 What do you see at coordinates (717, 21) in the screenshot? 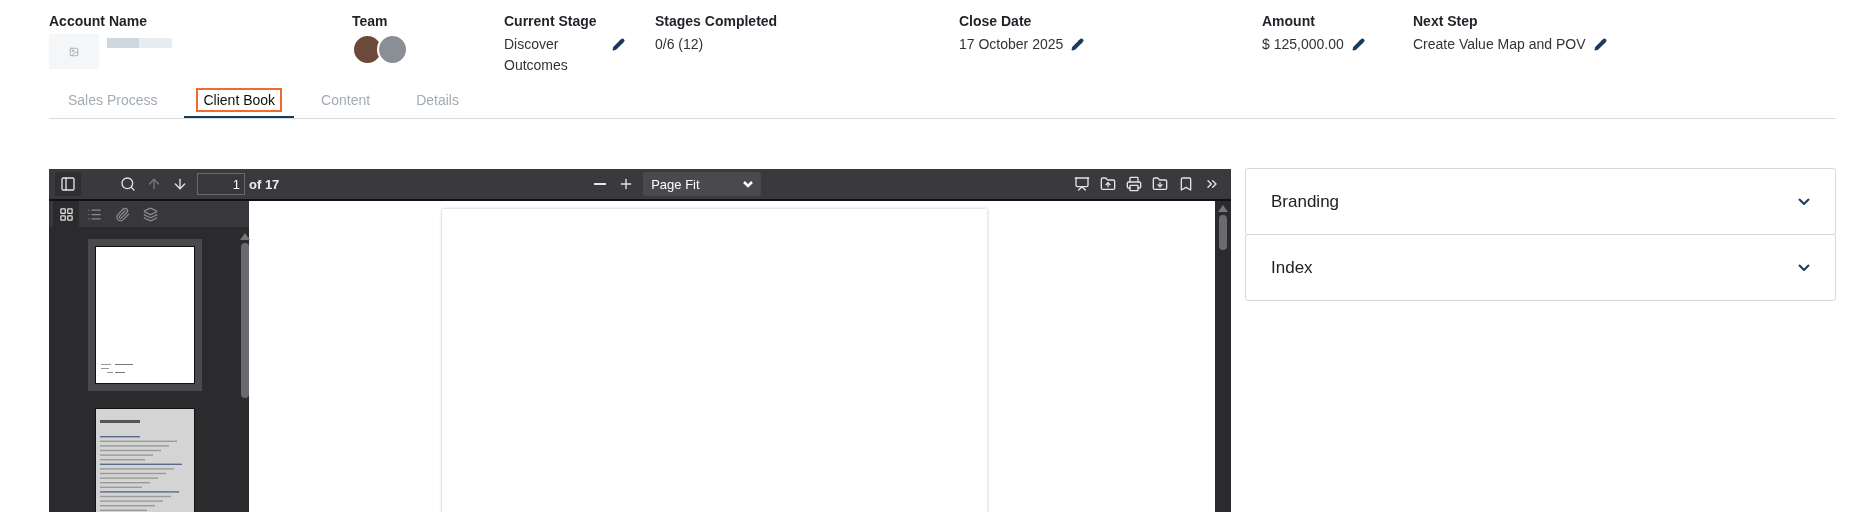
I see `field-label: Stages Completed` at bounding box center [717, 21].